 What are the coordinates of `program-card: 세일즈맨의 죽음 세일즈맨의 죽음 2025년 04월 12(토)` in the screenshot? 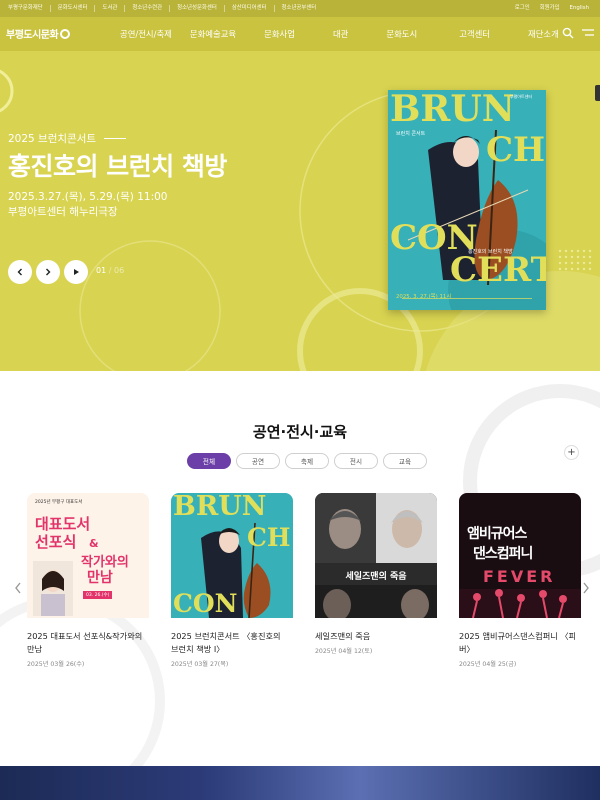 It's located at (376, 574).